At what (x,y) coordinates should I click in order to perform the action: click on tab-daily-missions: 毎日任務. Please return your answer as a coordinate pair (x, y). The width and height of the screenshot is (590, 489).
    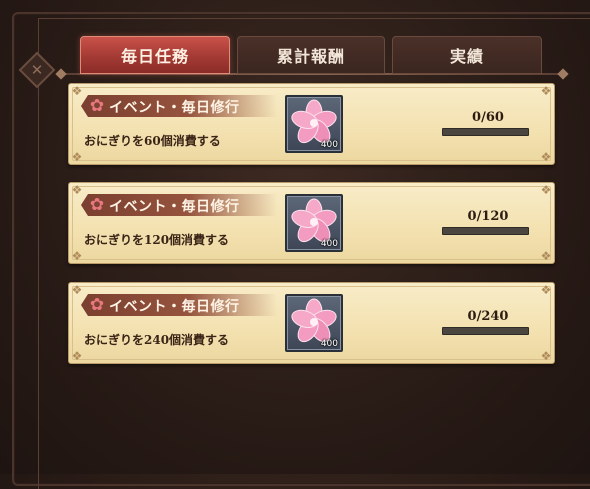
    Looking at the image, I should click on (155, 55).